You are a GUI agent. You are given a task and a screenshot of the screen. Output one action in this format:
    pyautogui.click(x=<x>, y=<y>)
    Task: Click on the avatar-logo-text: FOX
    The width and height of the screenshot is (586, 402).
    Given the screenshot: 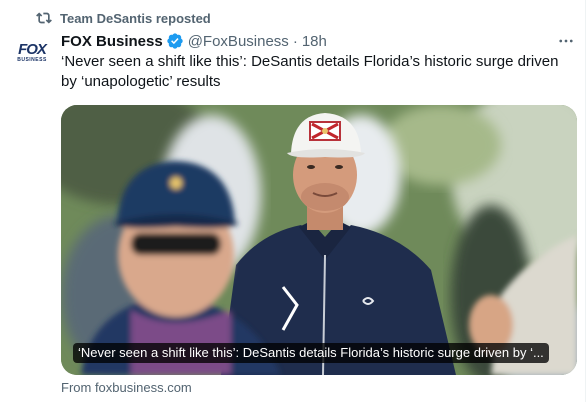 What is the action you would take?
    pyautogui.click(x=32, y=49)
    